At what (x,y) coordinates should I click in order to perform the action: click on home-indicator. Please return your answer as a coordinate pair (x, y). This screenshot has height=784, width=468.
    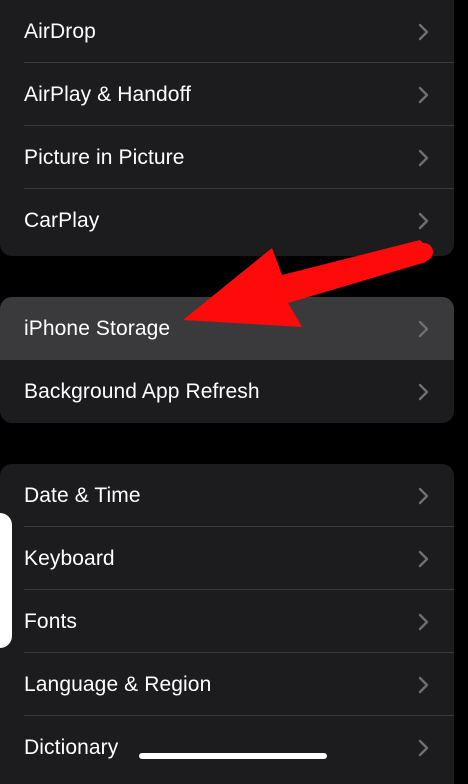
    Looking at the image, I should click on (233, 756).